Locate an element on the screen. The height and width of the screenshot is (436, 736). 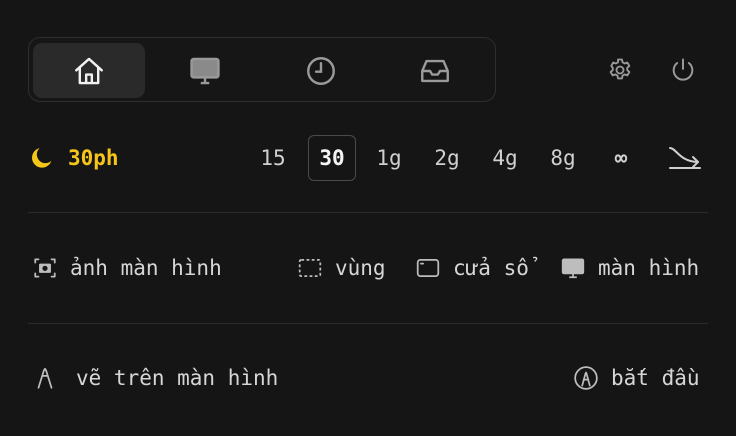
draw-label: vẽ trên màn hình is located at coordinates (177, 378).